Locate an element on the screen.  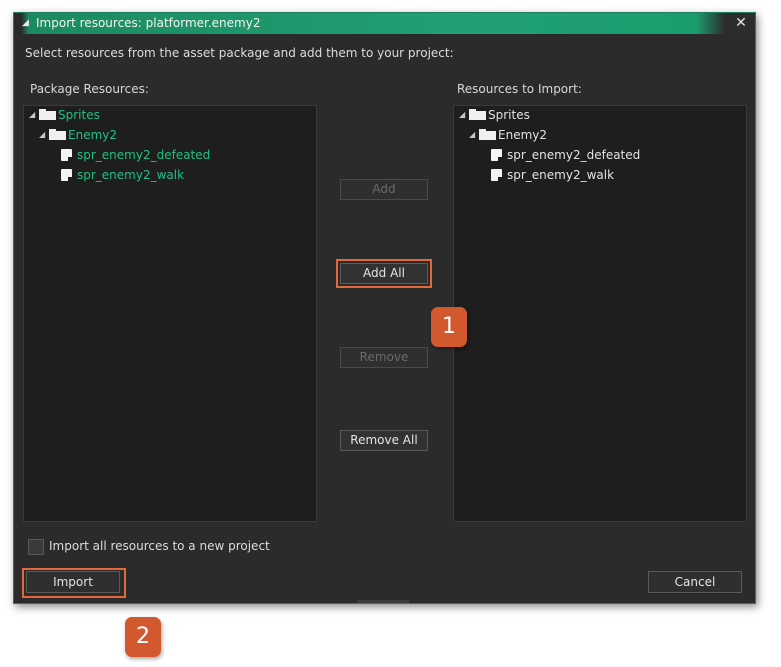
close-icon: ✕ is located at coordinates (741, 23).